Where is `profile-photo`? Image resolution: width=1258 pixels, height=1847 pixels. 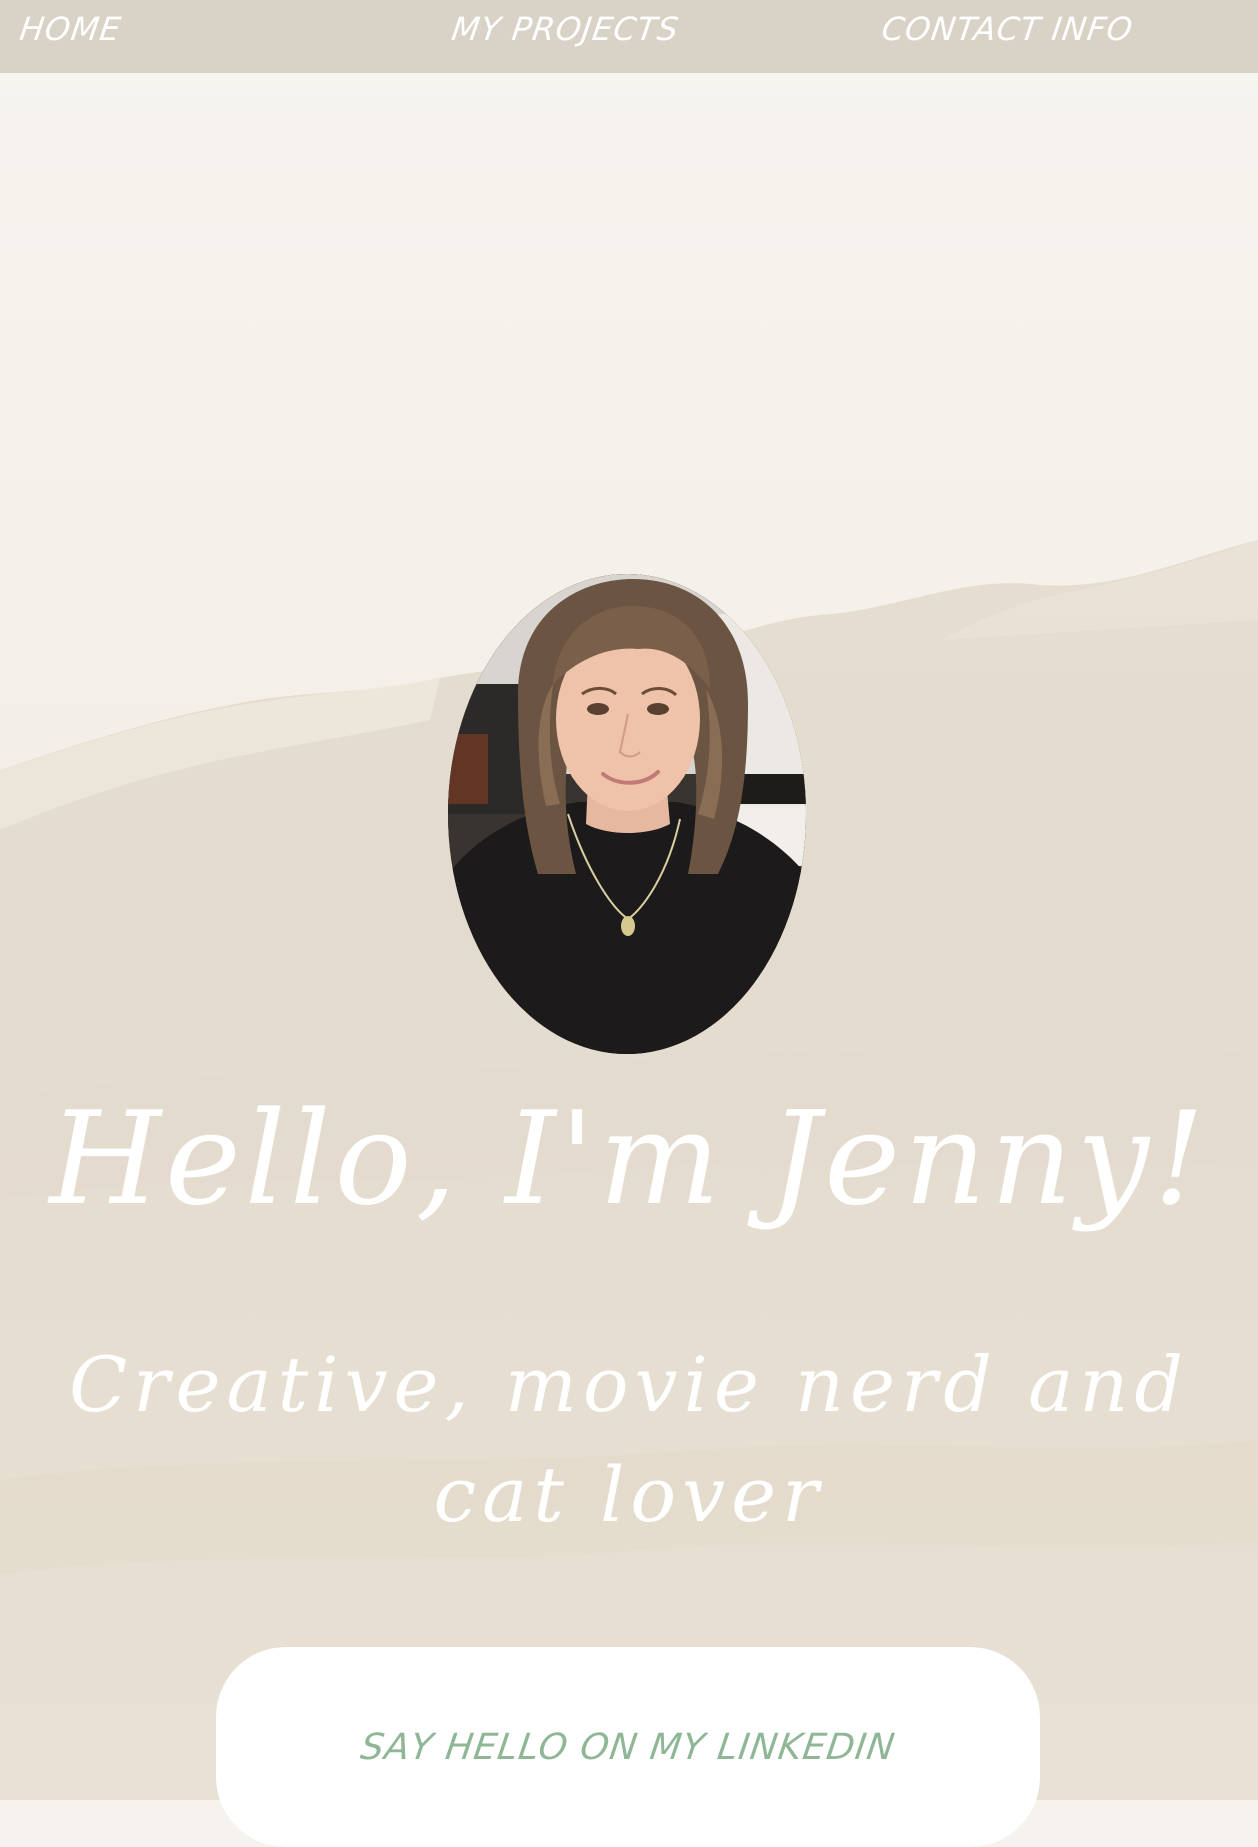
profile-photo is located at coordinates (627, 814).